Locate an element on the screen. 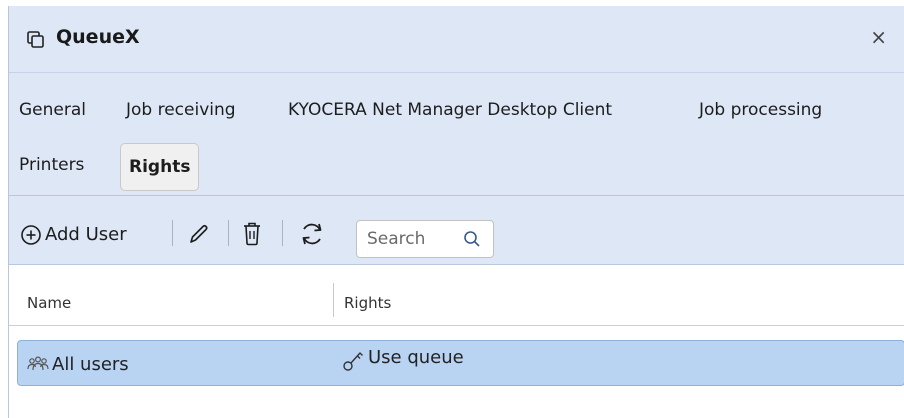  table-header: Name Rights is located at coordinates (456, 295).